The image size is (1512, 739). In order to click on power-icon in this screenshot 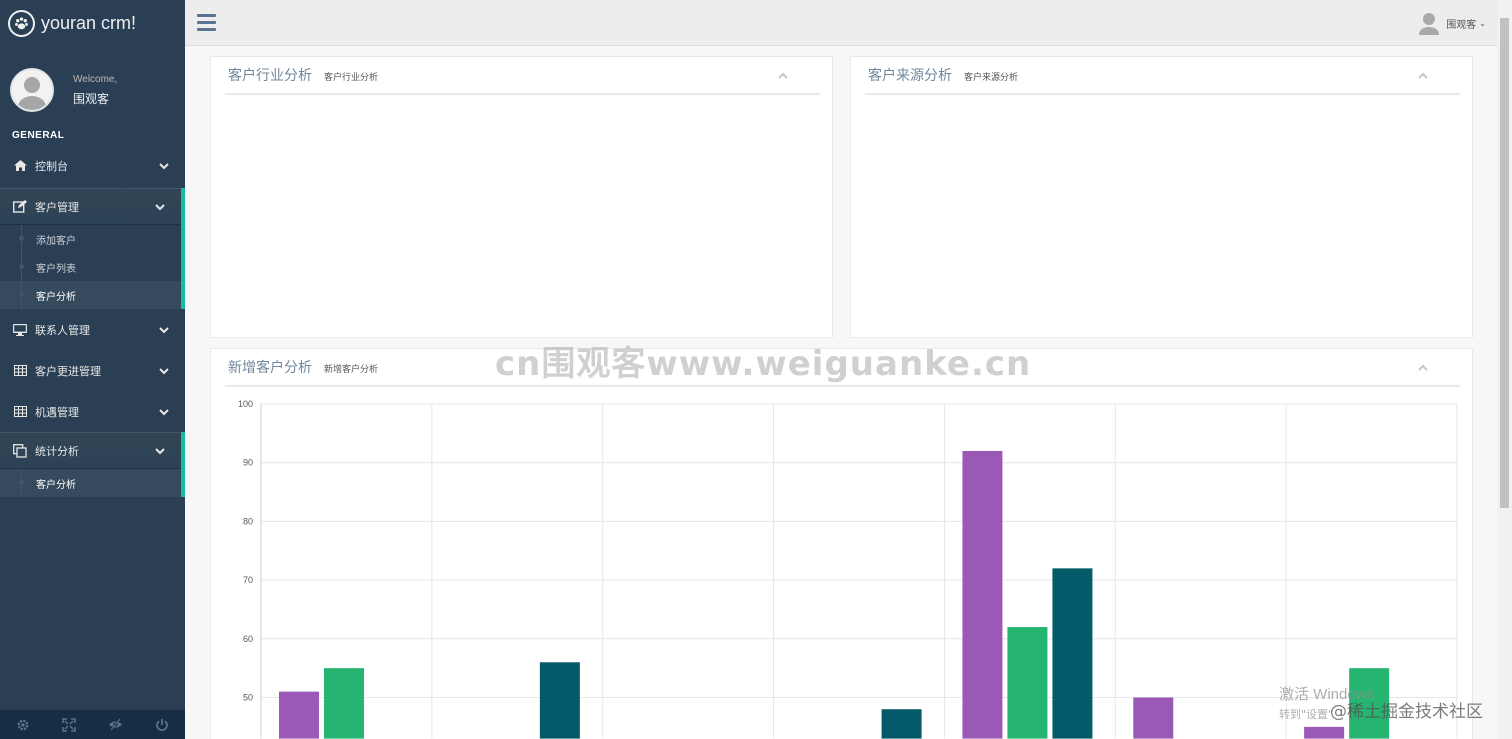, I will do `click(162, 724)`.